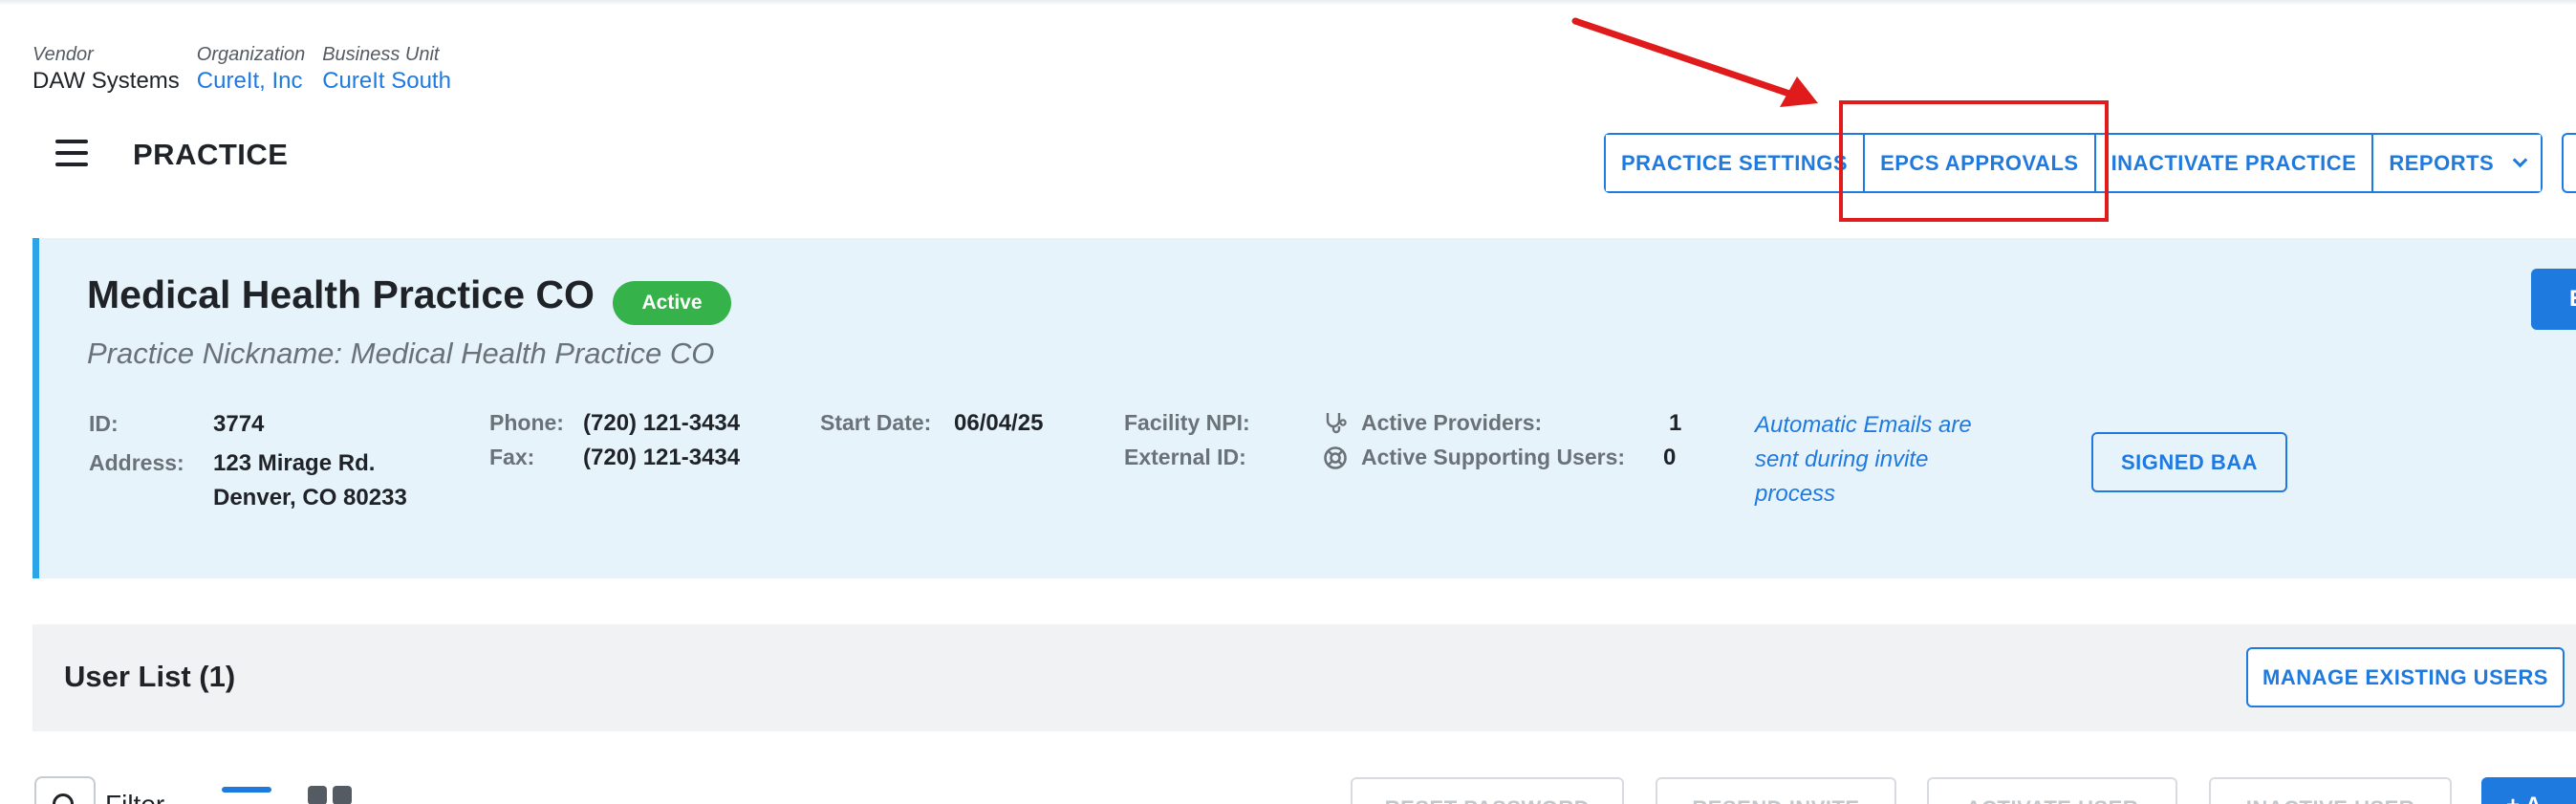 Image resolution: width=2576 pixels, height=804 pixels. I want to click on fax-value: (720) 121-3434, so click(662, 457).